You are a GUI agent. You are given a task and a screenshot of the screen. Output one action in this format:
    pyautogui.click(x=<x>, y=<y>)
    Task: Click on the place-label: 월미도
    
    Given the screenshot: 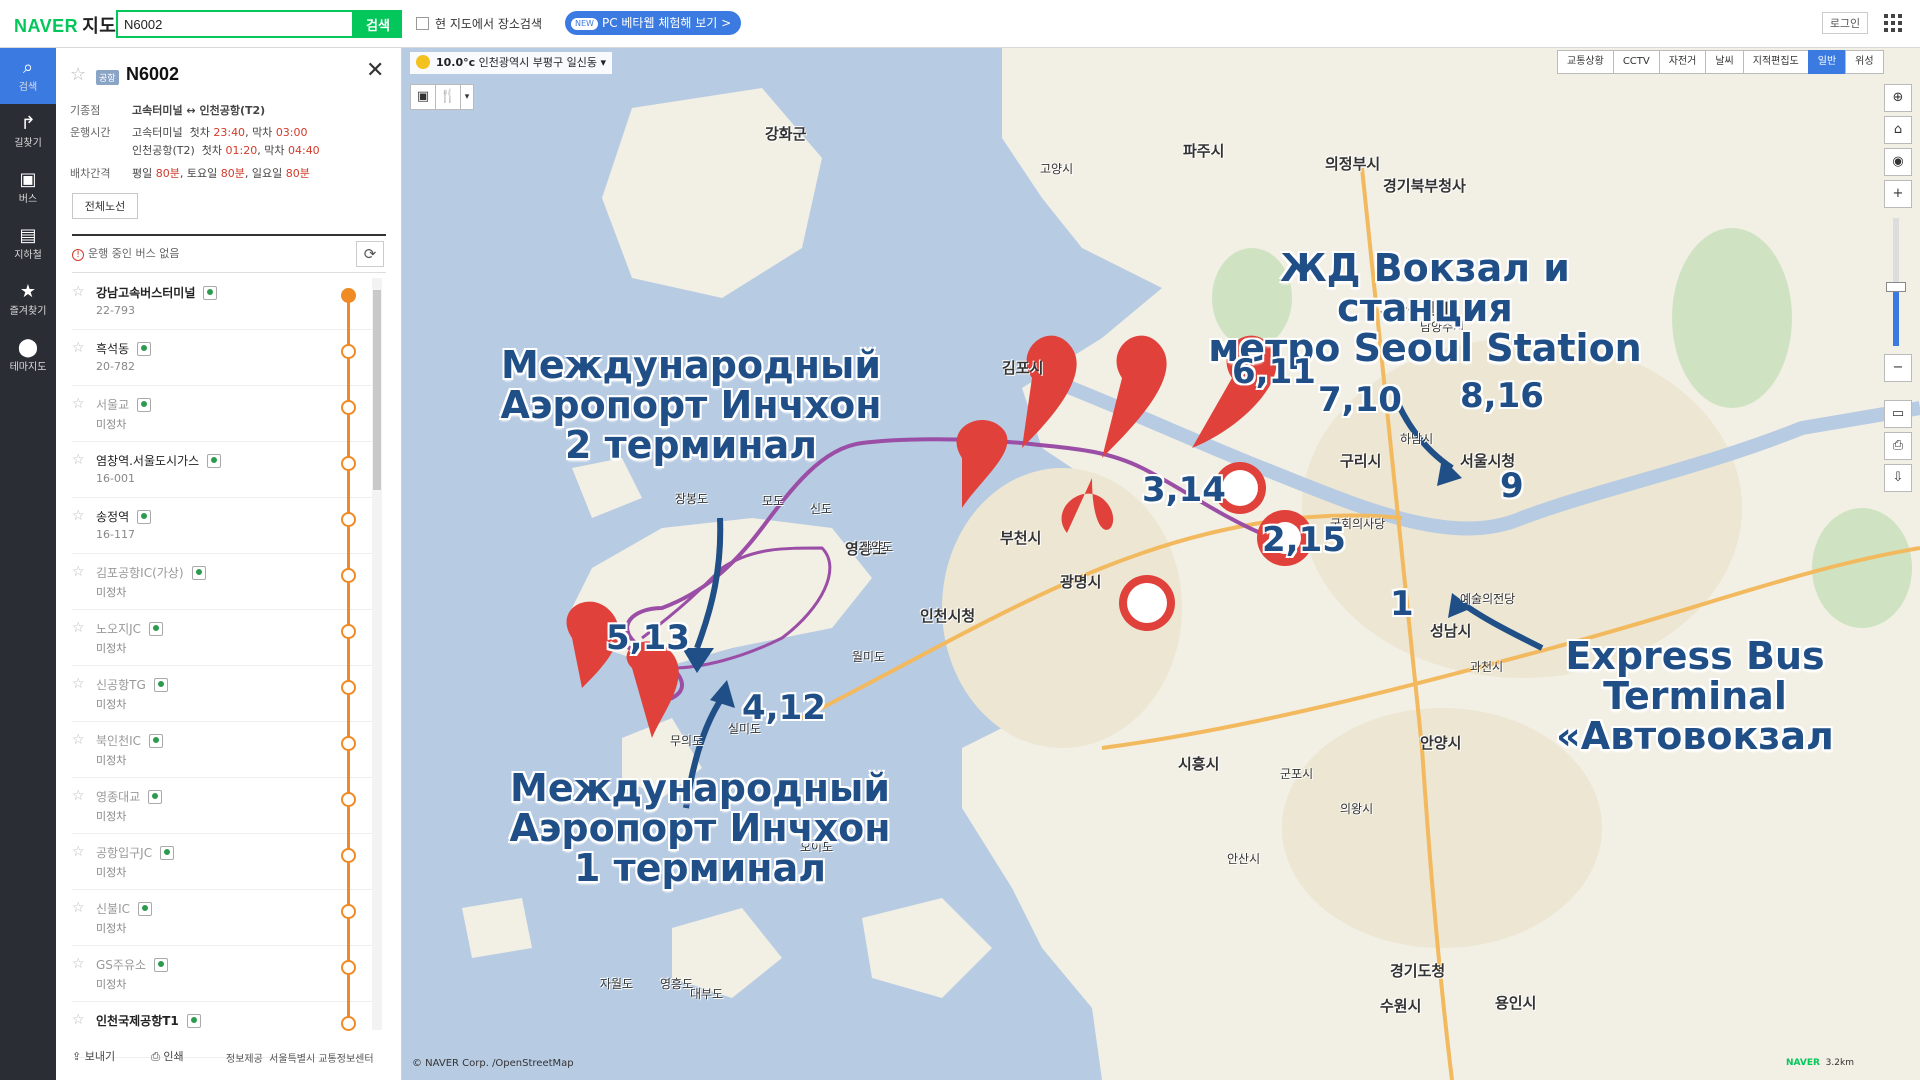 What is the action you would take?
    pyautogui.click(x=868, y=656)
    